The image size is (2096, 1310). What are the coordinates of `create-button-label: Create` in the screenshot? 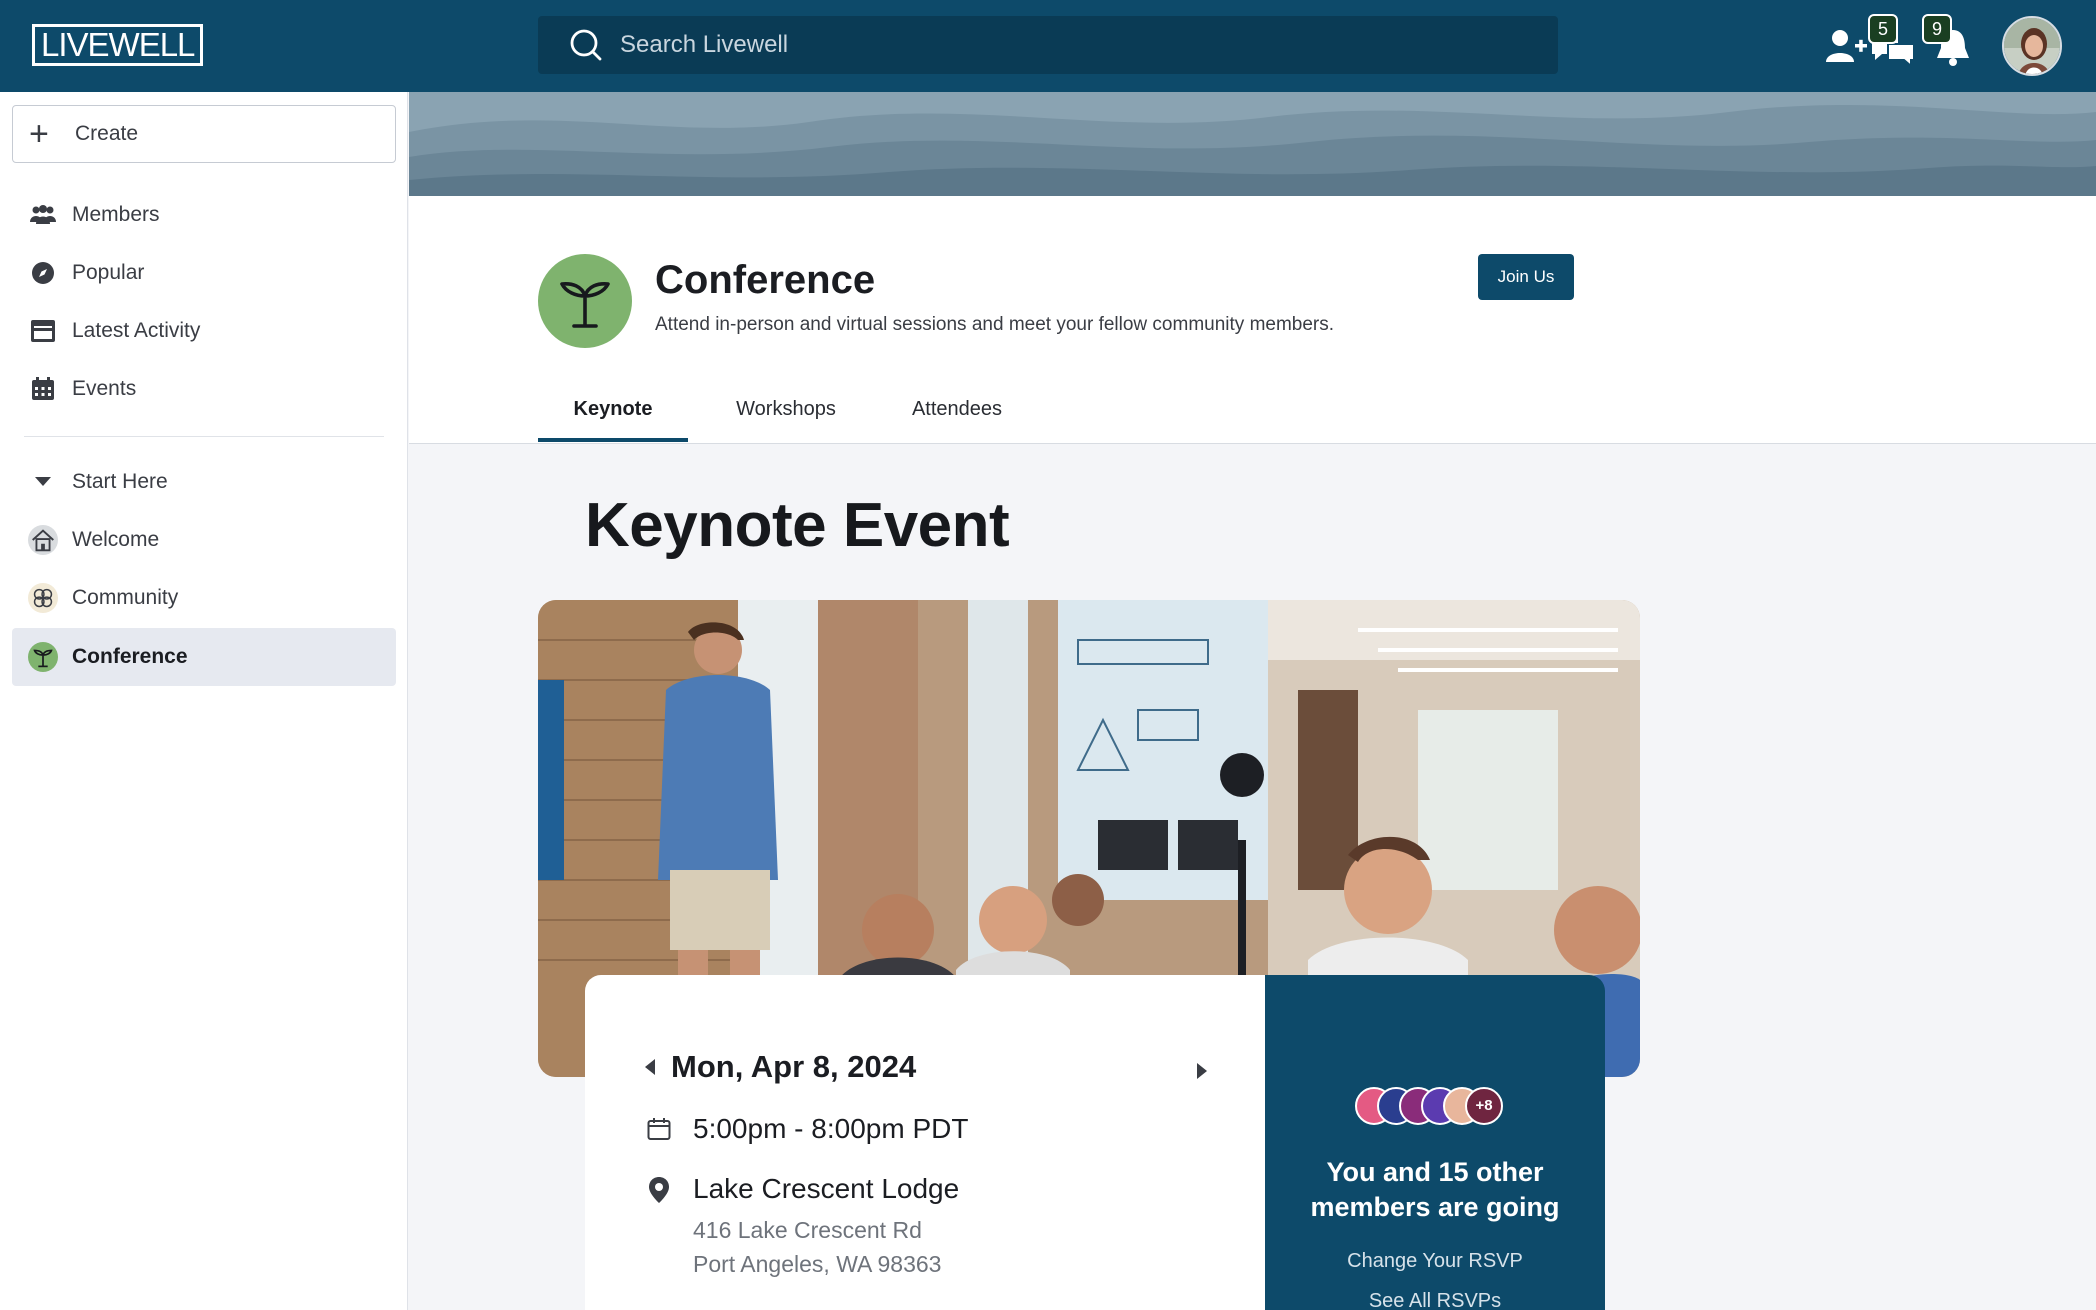 It's located at (107, 133).